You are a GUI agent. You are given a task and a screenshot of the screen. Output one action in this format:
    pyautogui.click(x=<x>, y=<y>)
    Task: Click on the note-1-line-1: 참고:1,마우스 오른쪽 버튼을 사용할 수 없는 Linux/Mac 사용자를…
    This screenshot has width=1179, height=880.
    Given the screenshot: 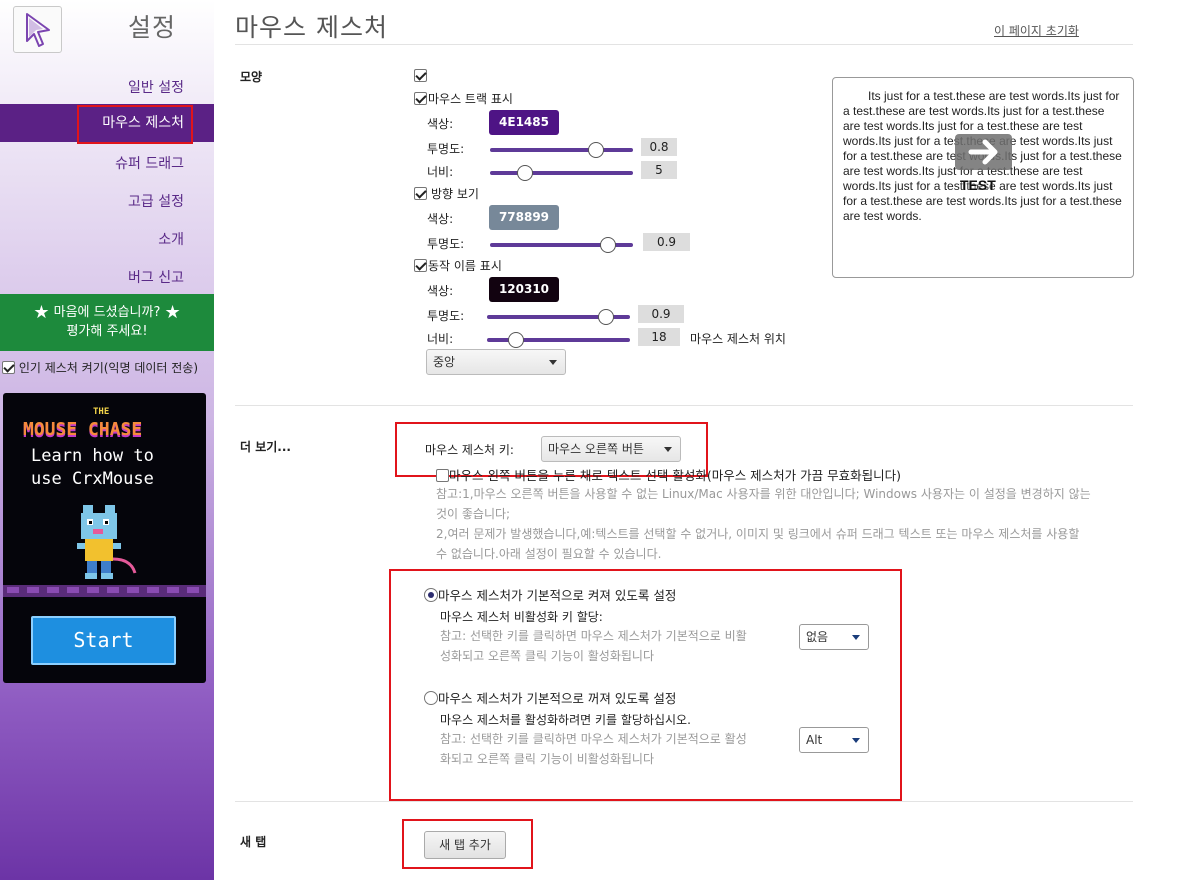 What is the action you would take?
    pyautogui.click(x=763, y=494)
    